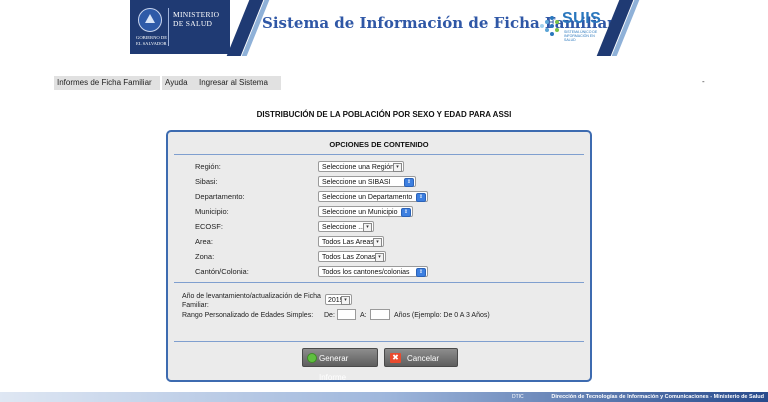 This screenshot has height=402, width=768. I want to click on canton-select: Todos los cantones/colonias ⇕, so click(373, 271).